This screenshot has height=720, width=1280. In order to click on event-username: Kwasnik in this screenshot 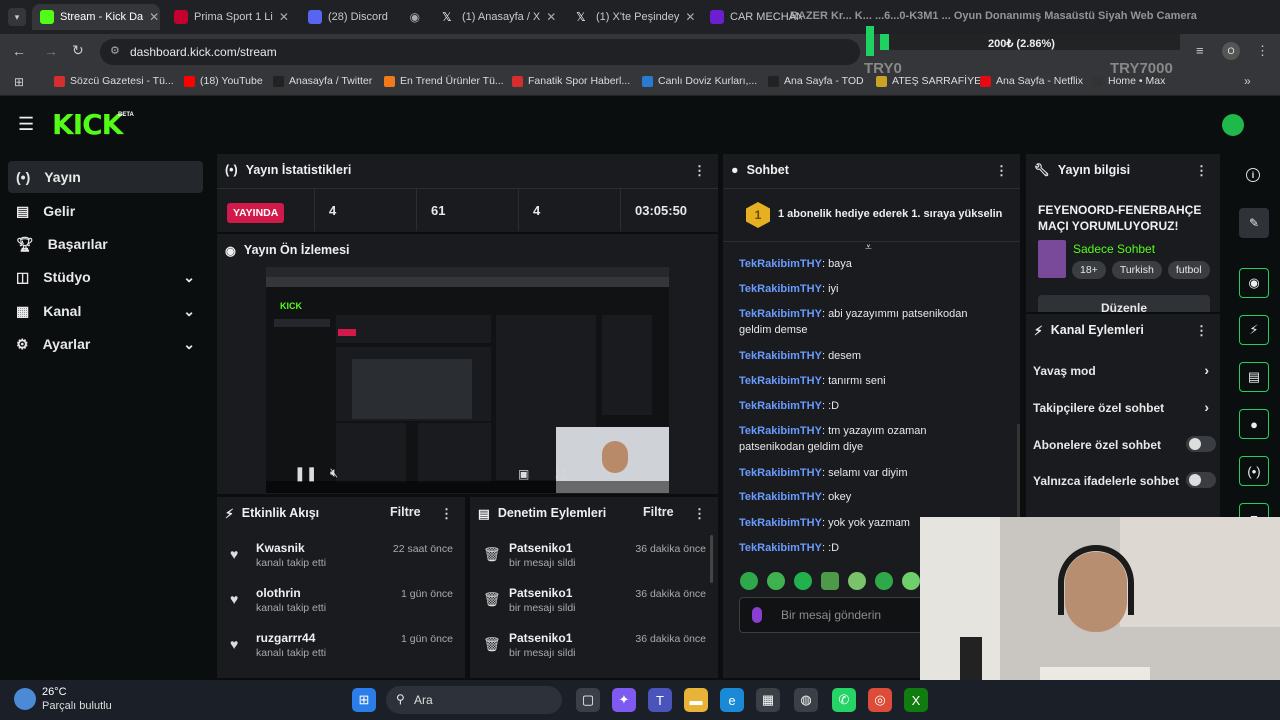, I will do `click(280, 548)`.